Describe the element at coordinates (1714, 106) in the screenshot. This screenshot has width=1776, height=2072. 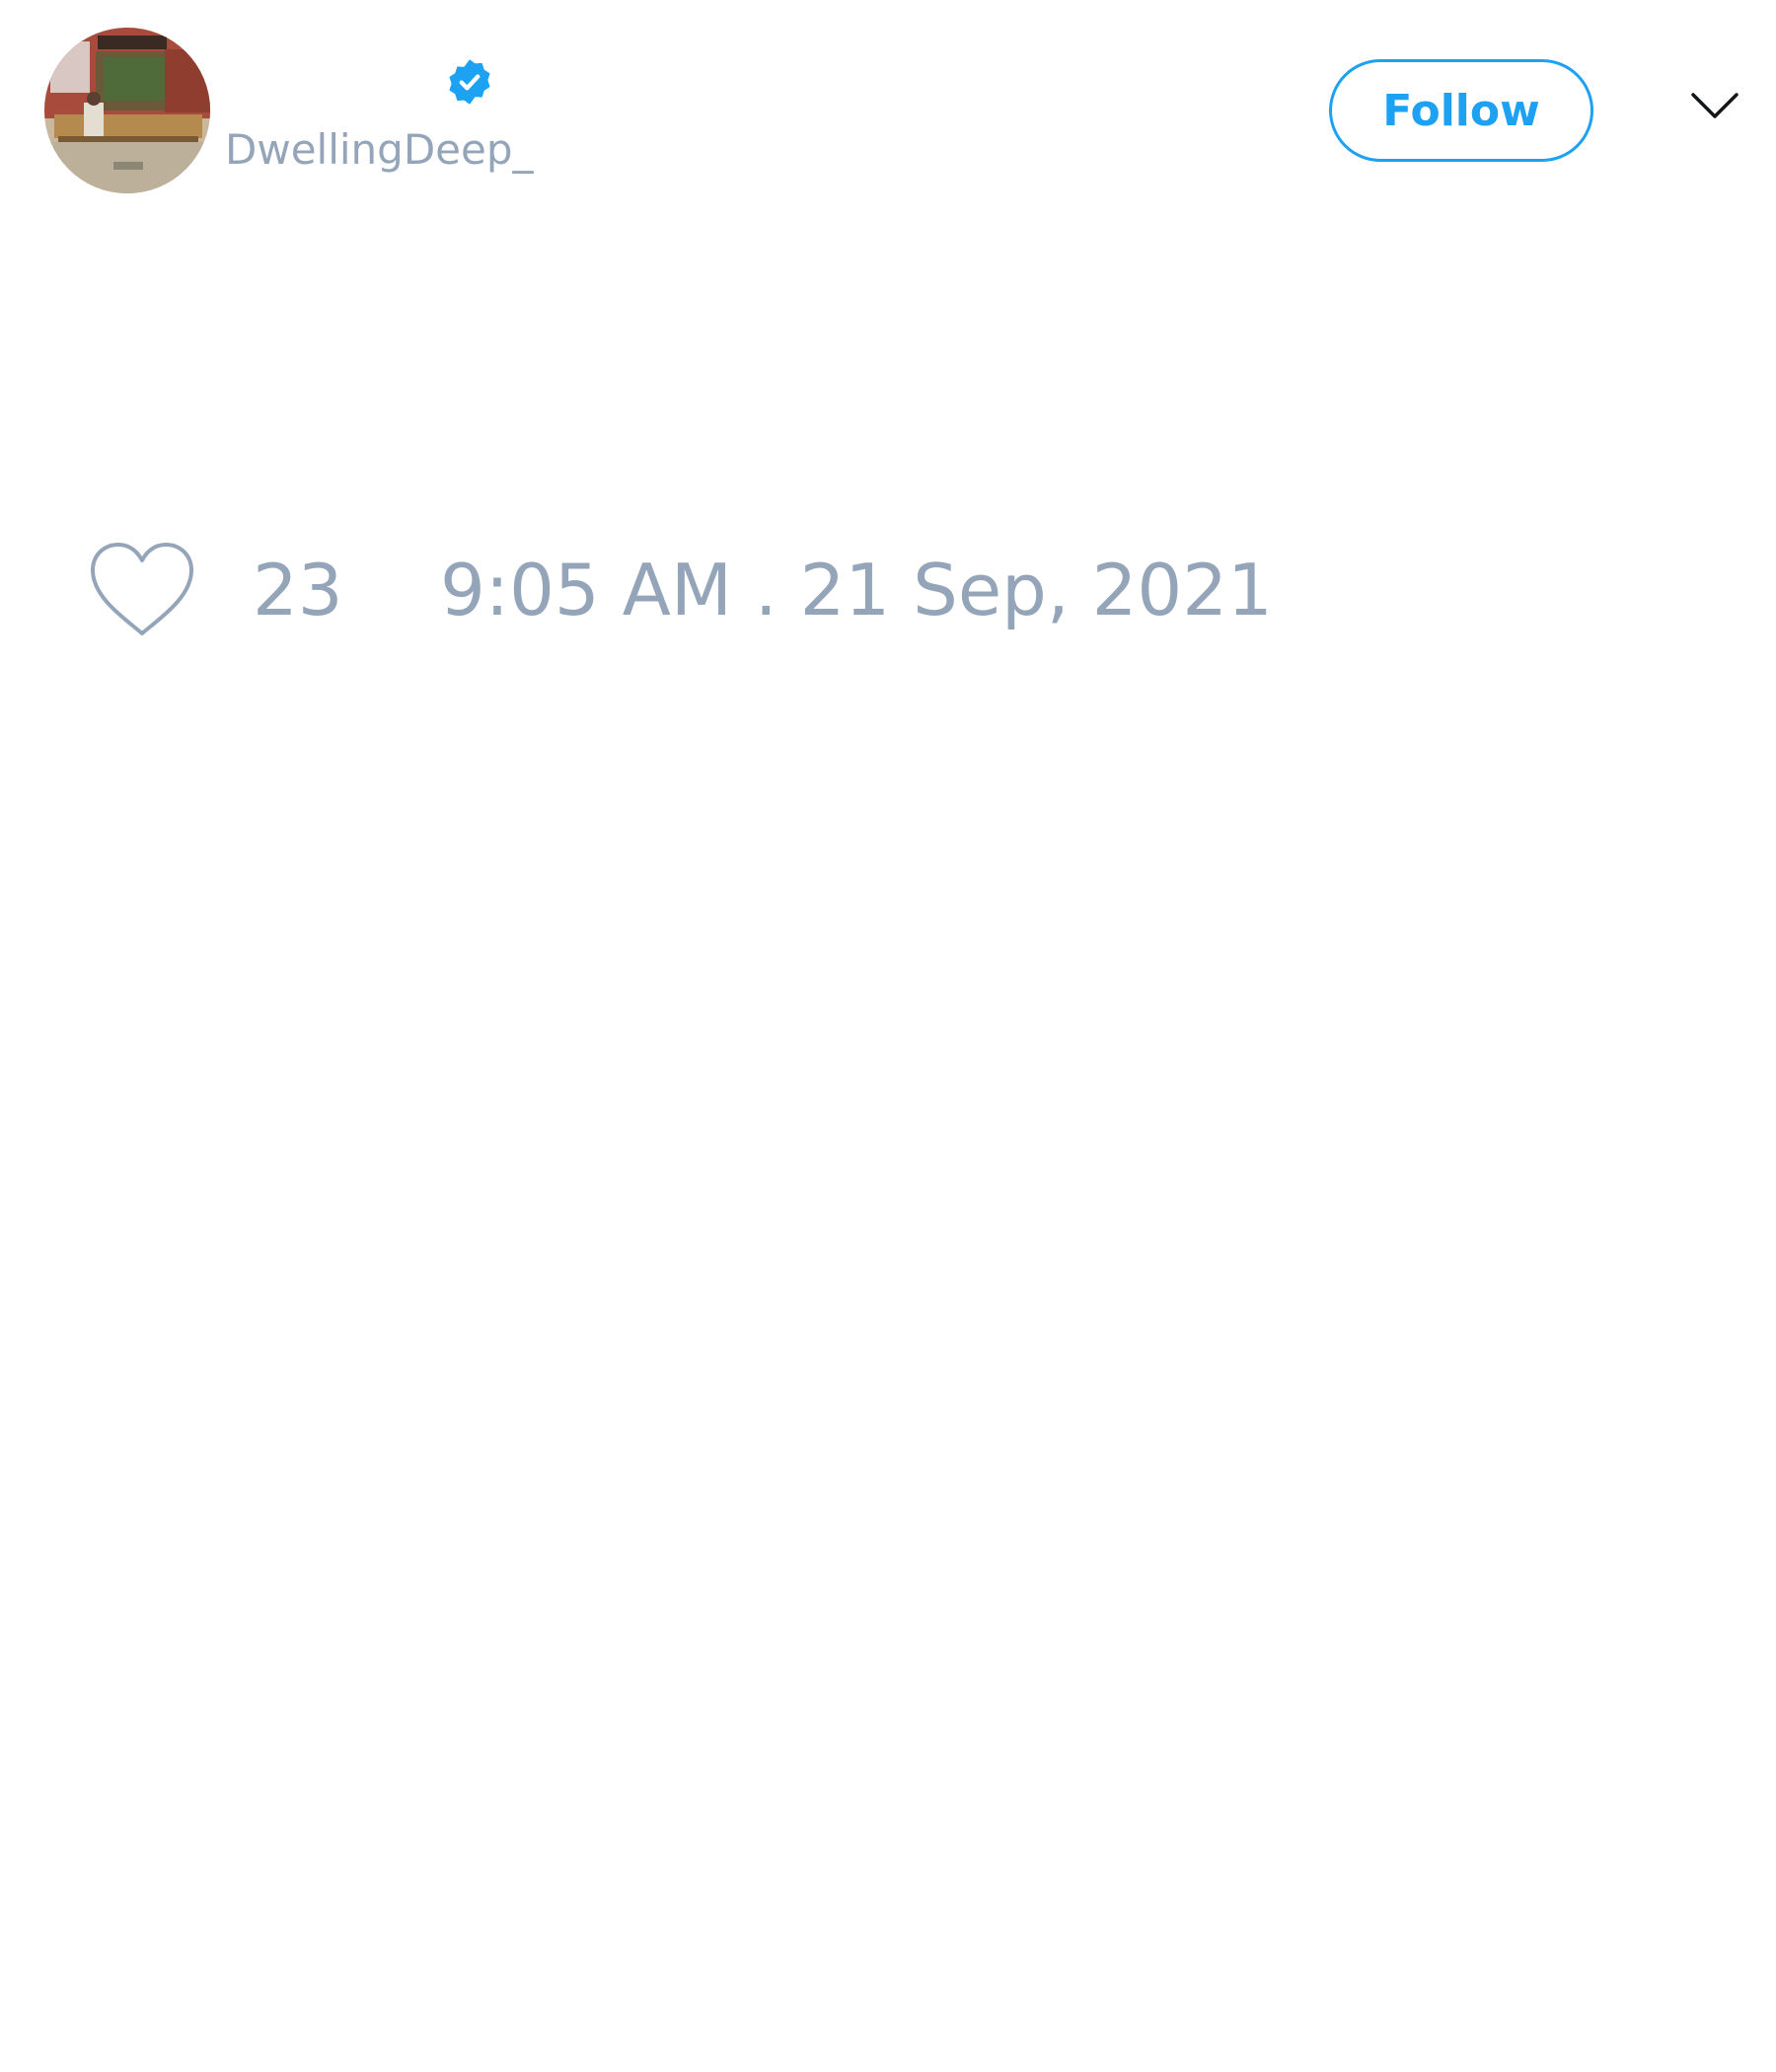
I see `chevron-down-icon` at that location.